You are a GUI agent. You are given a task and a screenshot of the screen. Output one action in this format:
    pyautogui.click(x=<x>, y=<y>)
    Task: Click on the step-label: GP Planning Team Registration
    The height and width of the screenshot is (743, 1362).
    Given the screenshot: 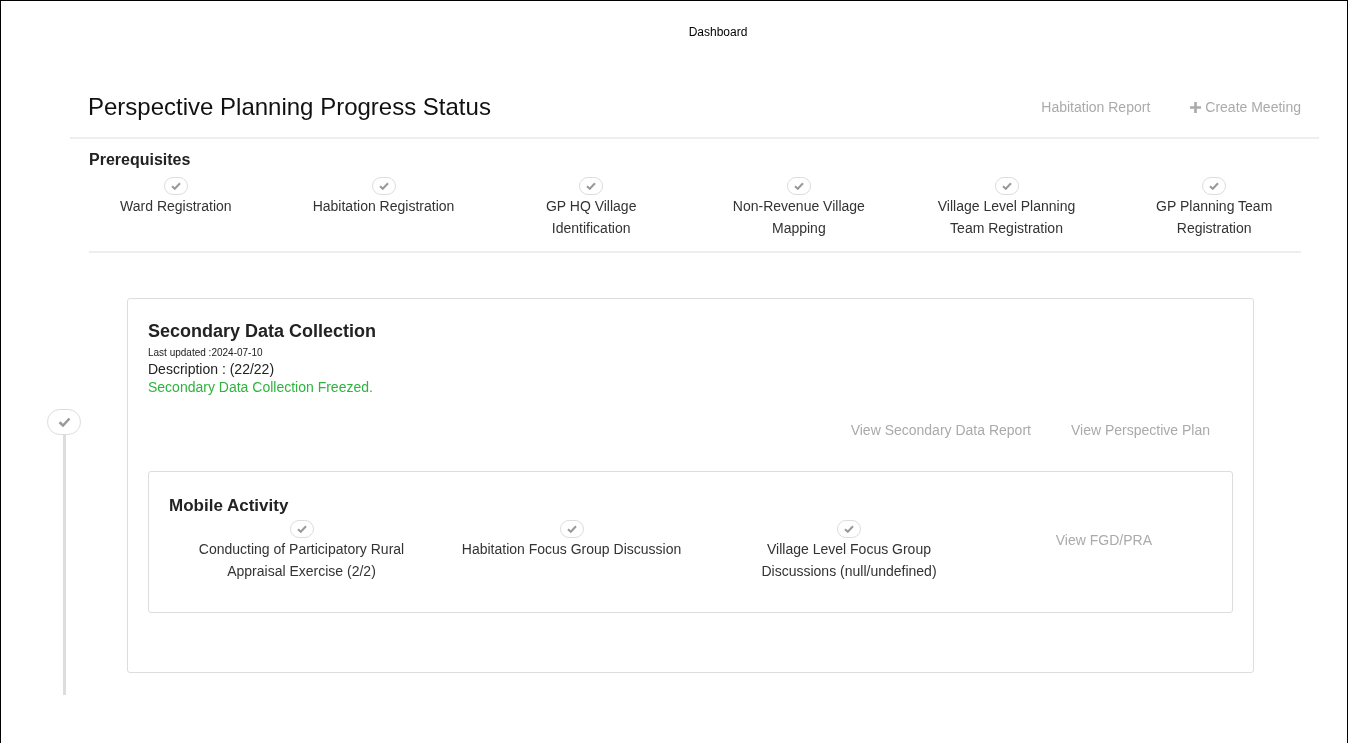 What is the action you would take?
    pyautogui.click(x=1214, y=217)
    